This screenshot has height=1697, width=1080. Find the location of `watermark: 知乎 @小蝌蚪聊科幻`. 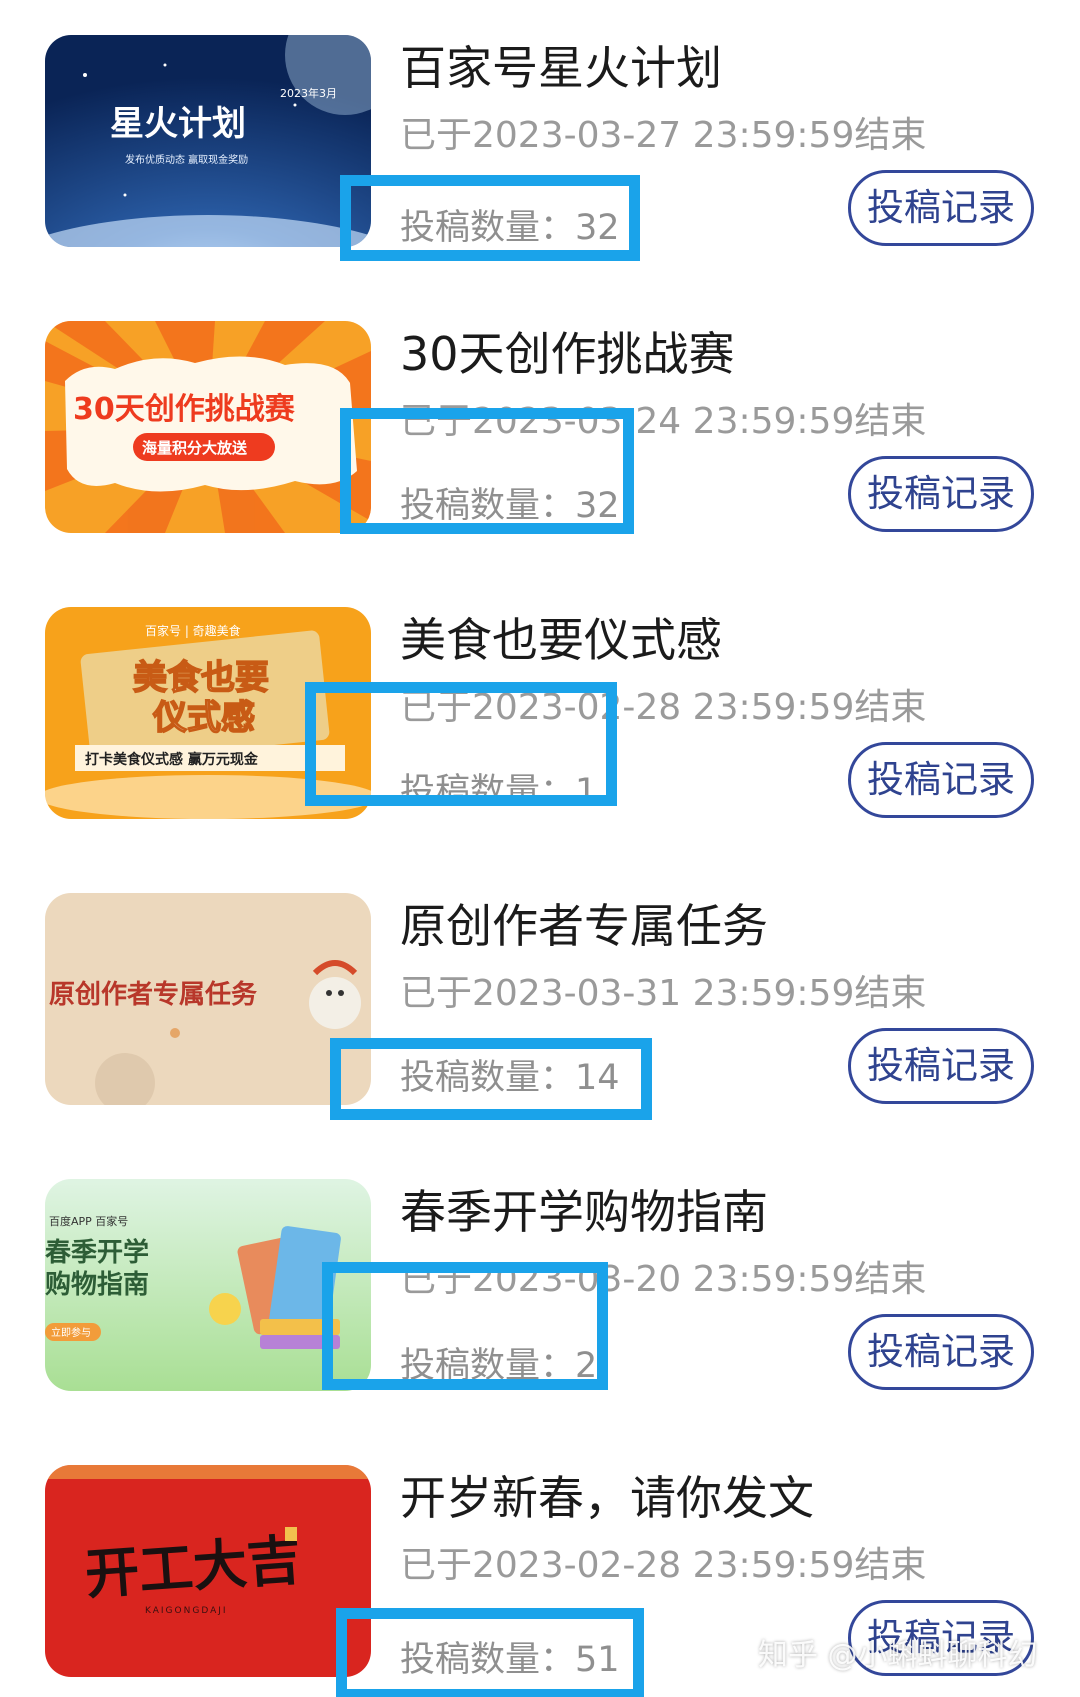

watermark: 知乎 @小蝌蚪聊科幻 is located at coordinates (898, 1655).